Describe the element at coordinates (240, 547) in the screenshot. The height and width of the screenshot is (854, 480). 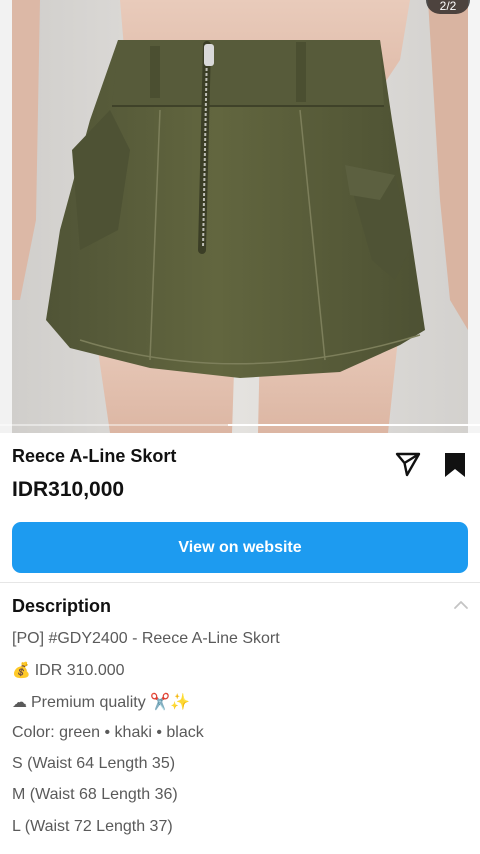
I see `view-on-website-button: View on website` at that location.